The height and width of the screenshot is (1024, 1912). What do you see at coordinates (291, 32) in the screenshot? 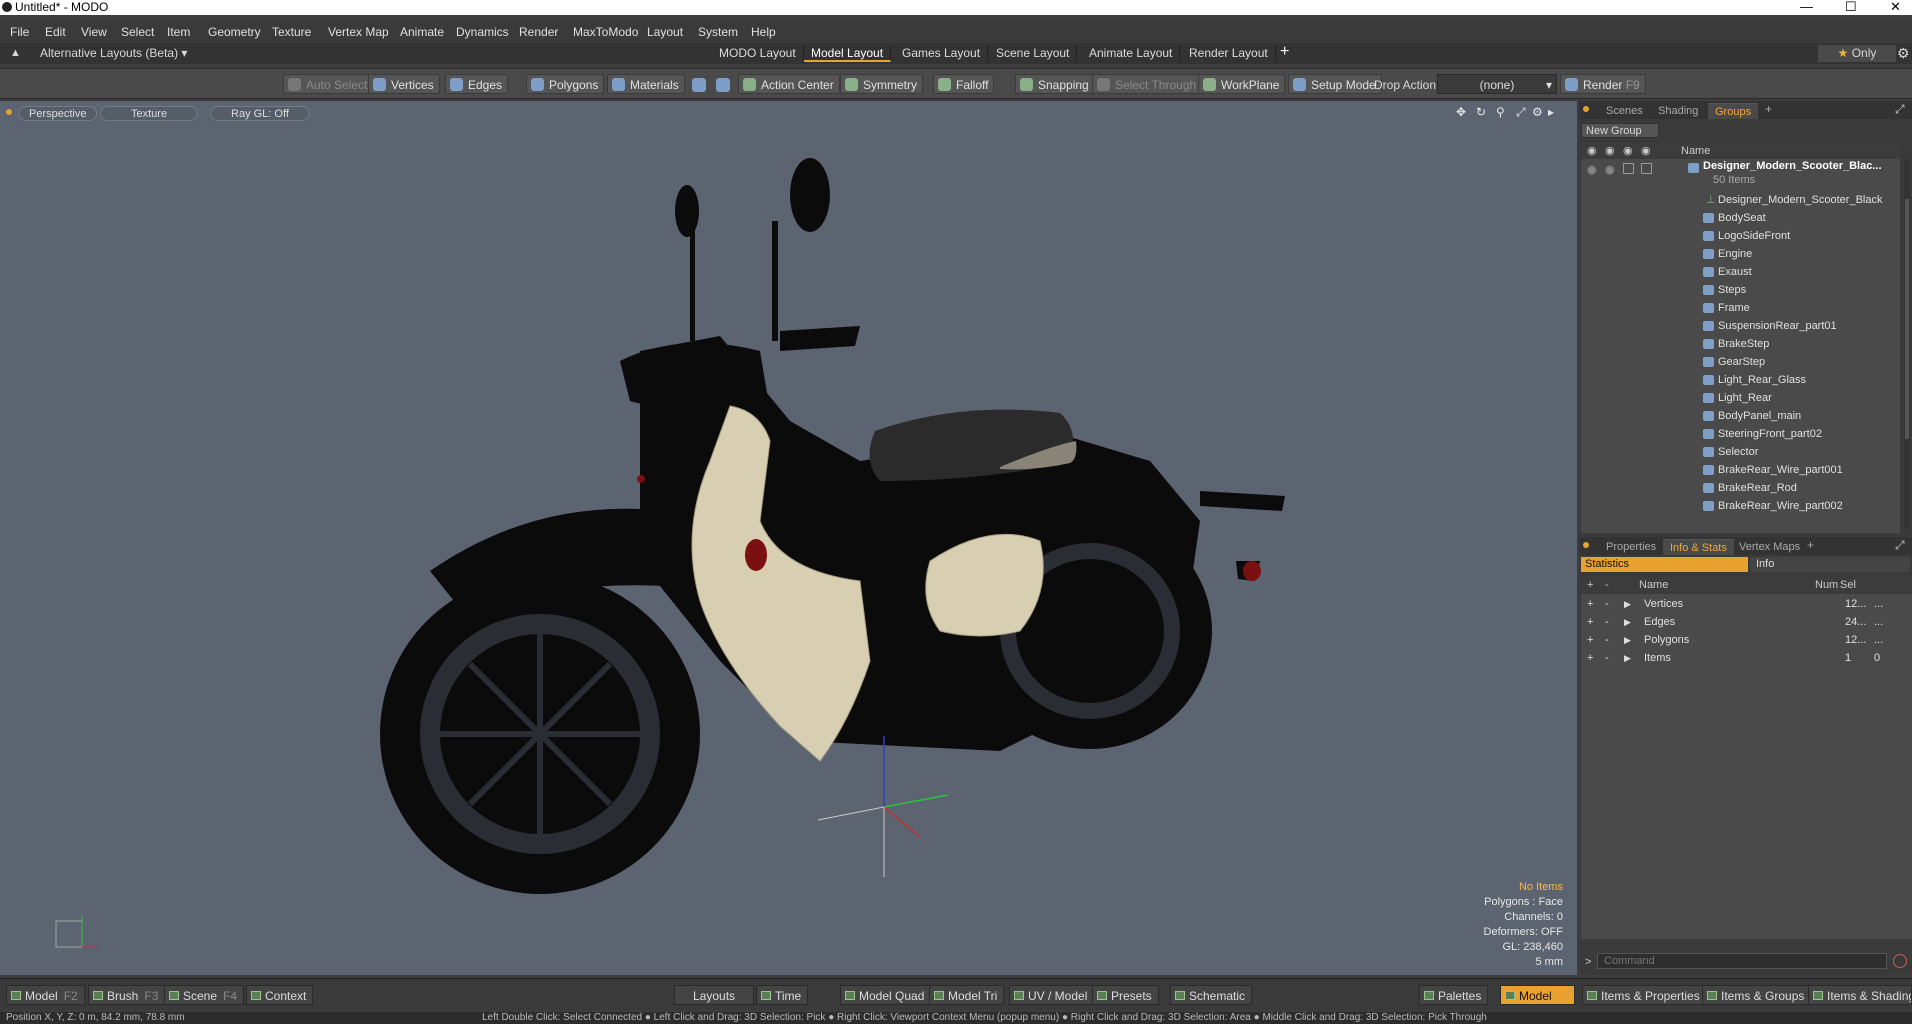
I see `menu-texture: Texture` at bounding box center [291, 32].